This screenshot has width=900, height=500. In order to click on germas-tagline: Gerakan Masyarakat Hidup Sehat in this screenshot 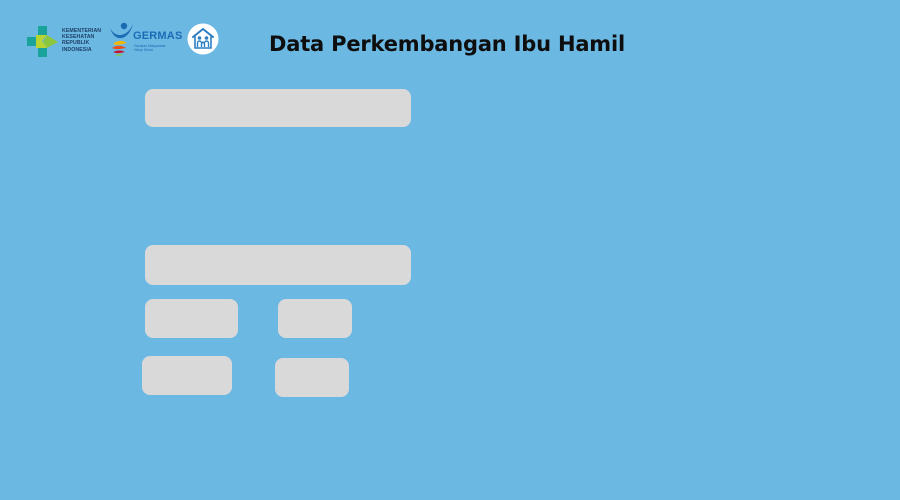, I will do `click(150, 48)`.